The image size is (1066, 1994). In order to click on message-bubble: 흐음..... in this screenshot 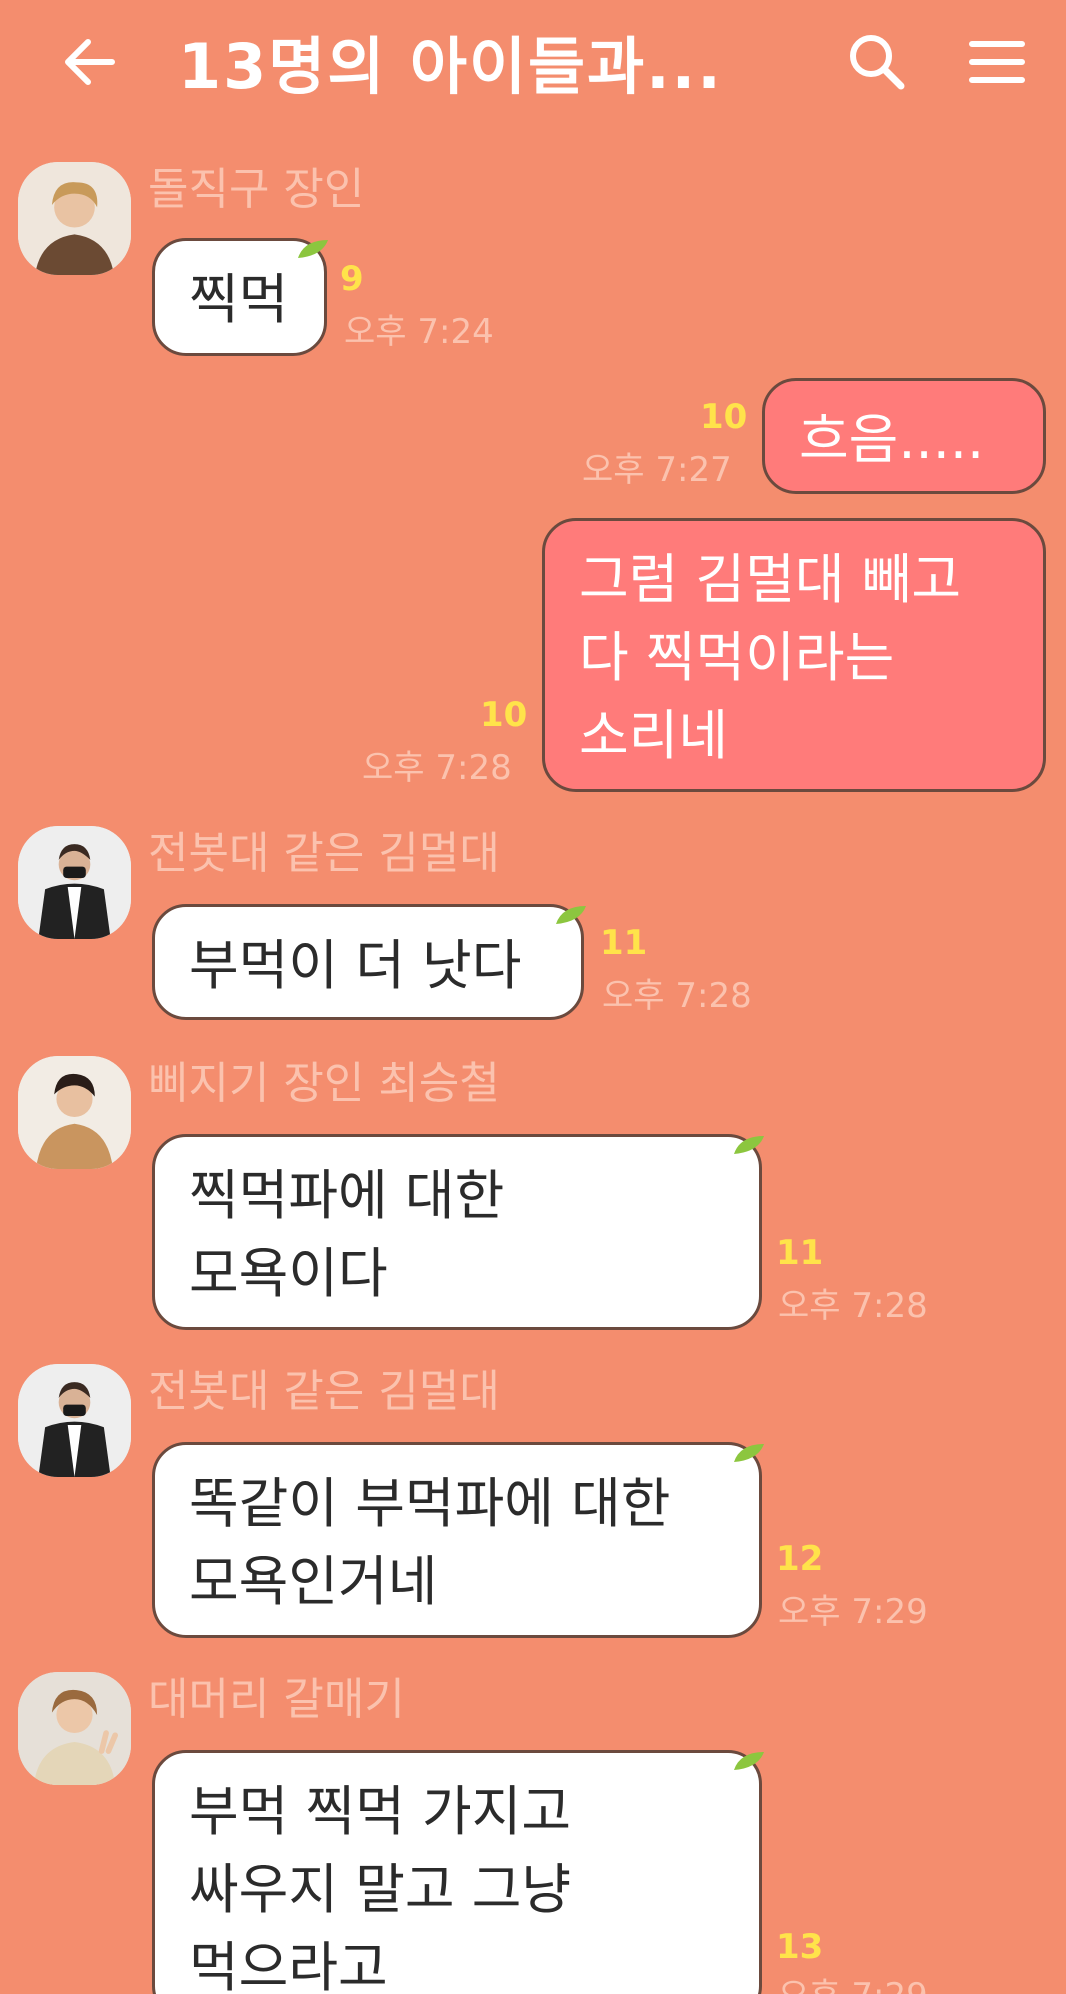, I will do `click(904, 436)`.